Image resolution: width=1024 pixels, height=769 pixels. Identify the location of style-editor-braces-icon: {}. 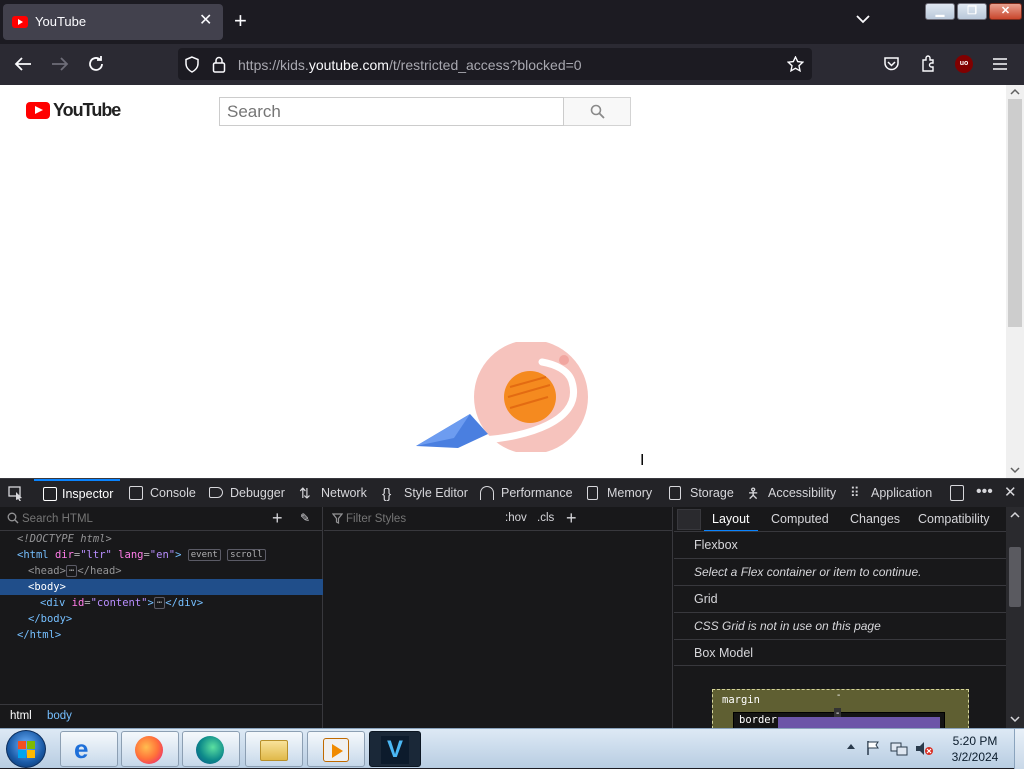
(387, 493).